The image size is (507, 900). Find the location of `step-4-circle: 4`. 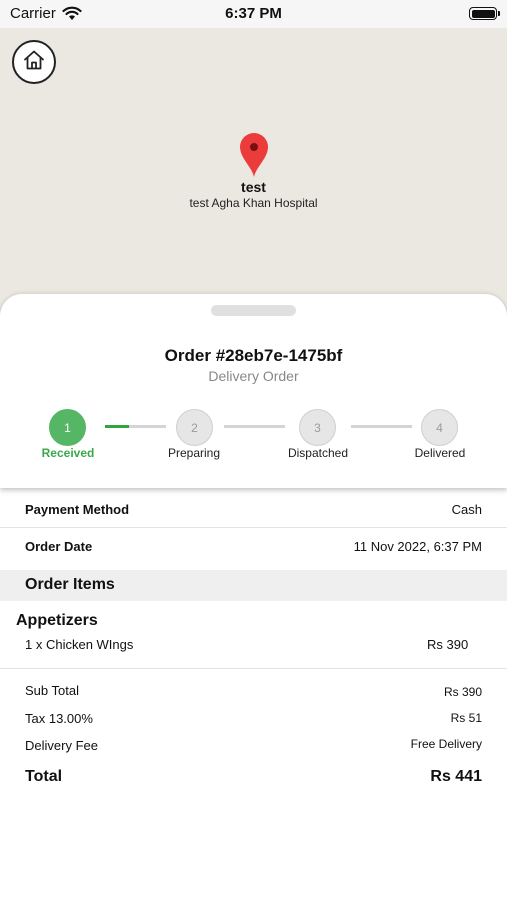

step-4-circle: 4 is located at coordinates (439, 427).